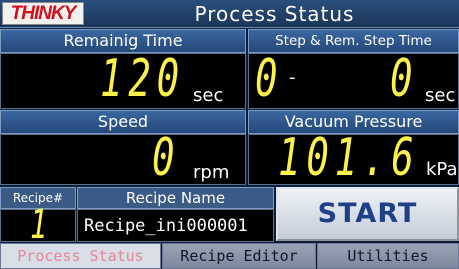 This screenshot has width=459, height=269. What do you see at coordinates (123, 40) in the screenshot?
I see `remaining-time-label: Remainig Time` at bounding box center [123, 40].